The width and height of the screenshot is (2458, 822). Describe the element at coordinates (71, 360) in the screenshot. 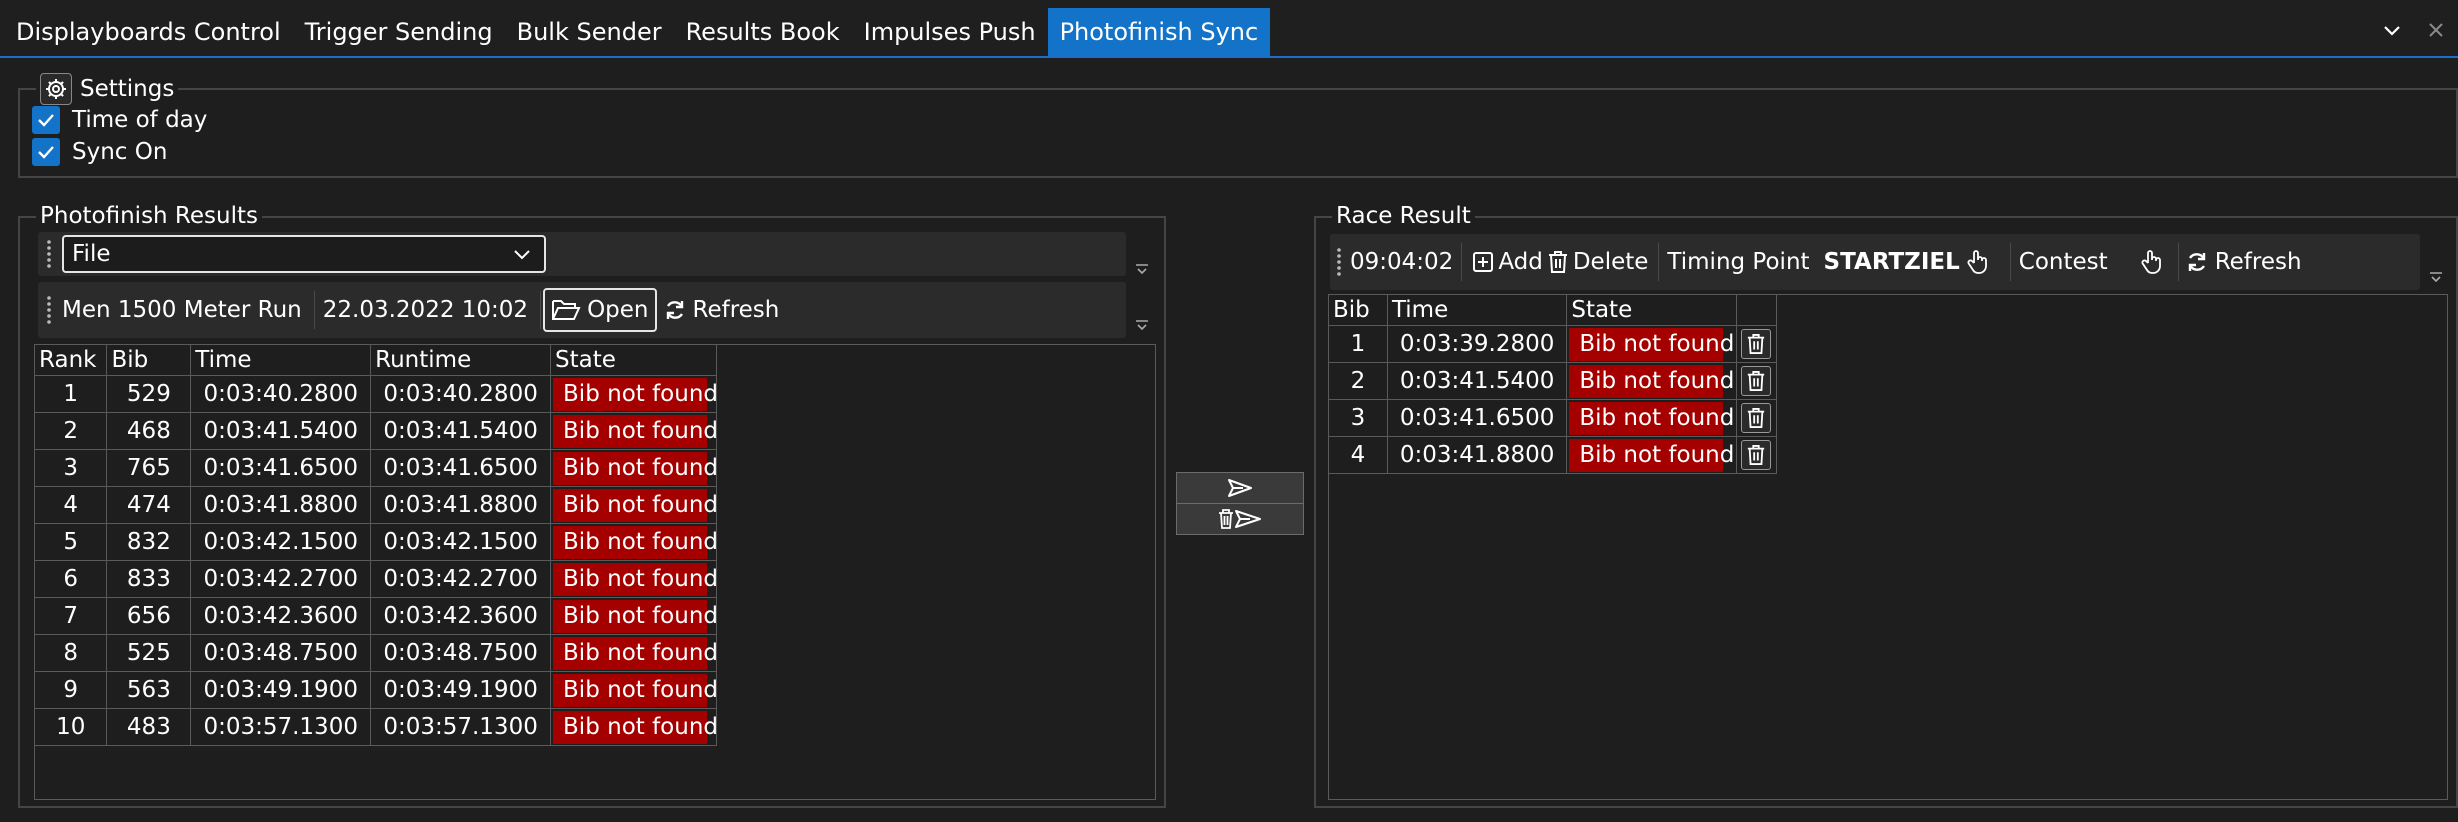

I see `column-header-rank: Rank` at that location.